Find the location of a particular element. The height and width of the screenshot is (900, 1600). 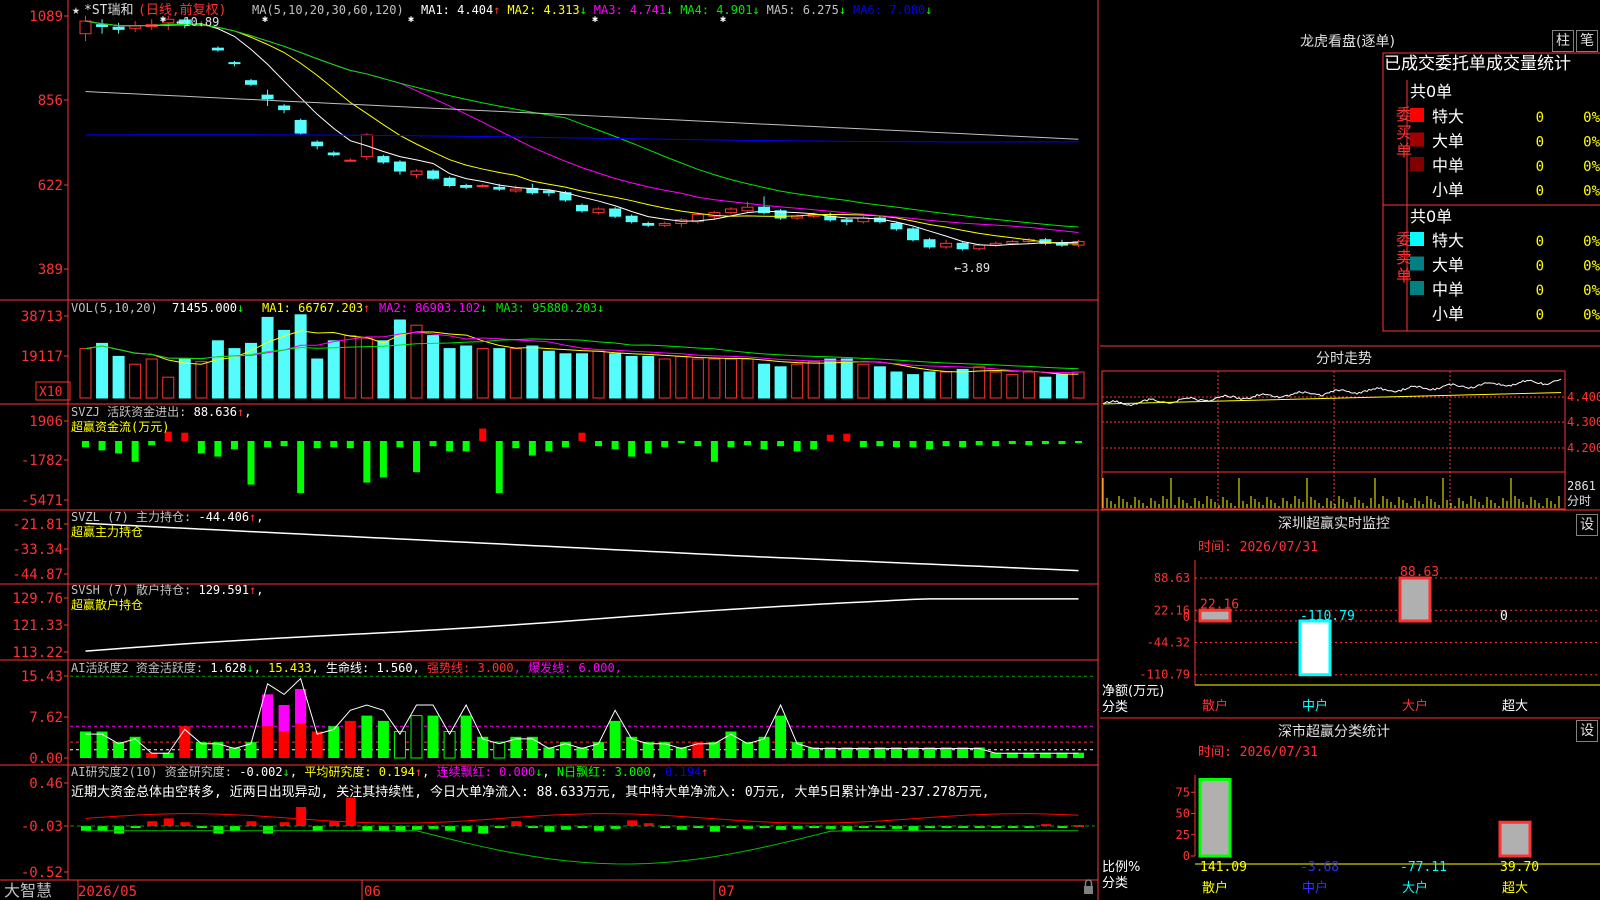

char: 单 is located at coordinates (1404, 275).